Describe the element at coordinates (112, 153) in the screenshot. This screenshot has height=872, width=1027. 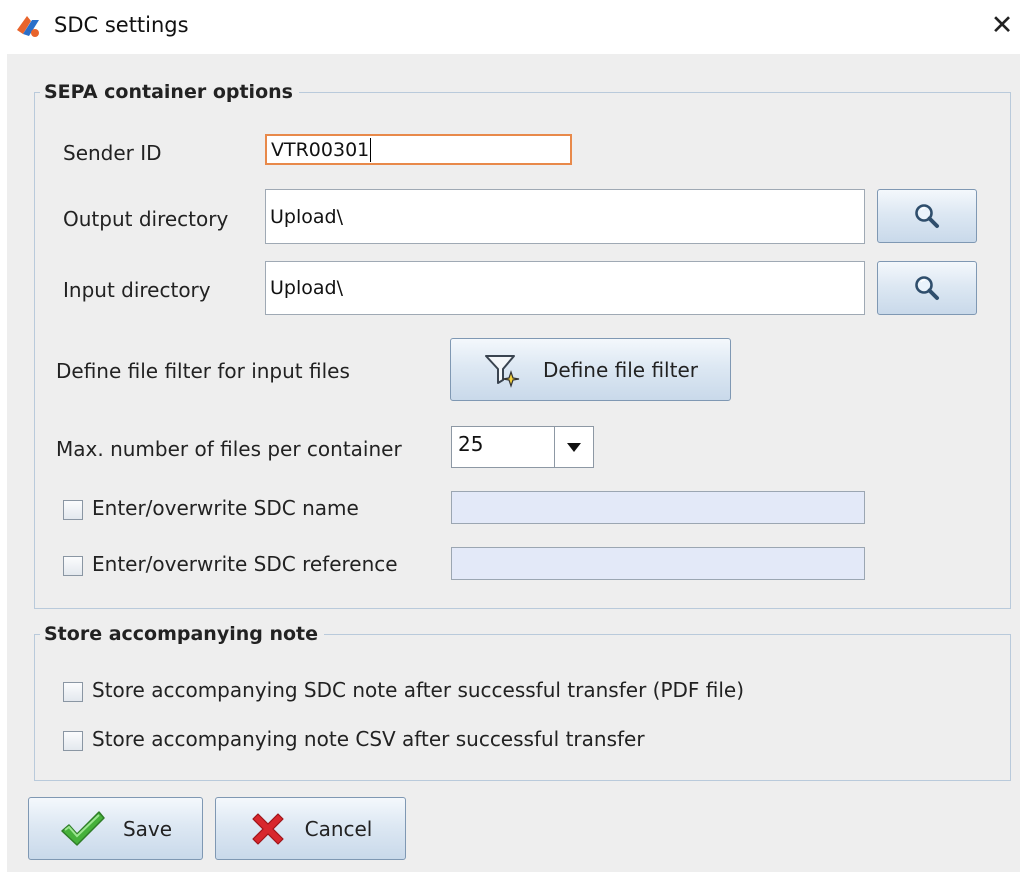
I see `sender-id-label: Sender ID` at that location.